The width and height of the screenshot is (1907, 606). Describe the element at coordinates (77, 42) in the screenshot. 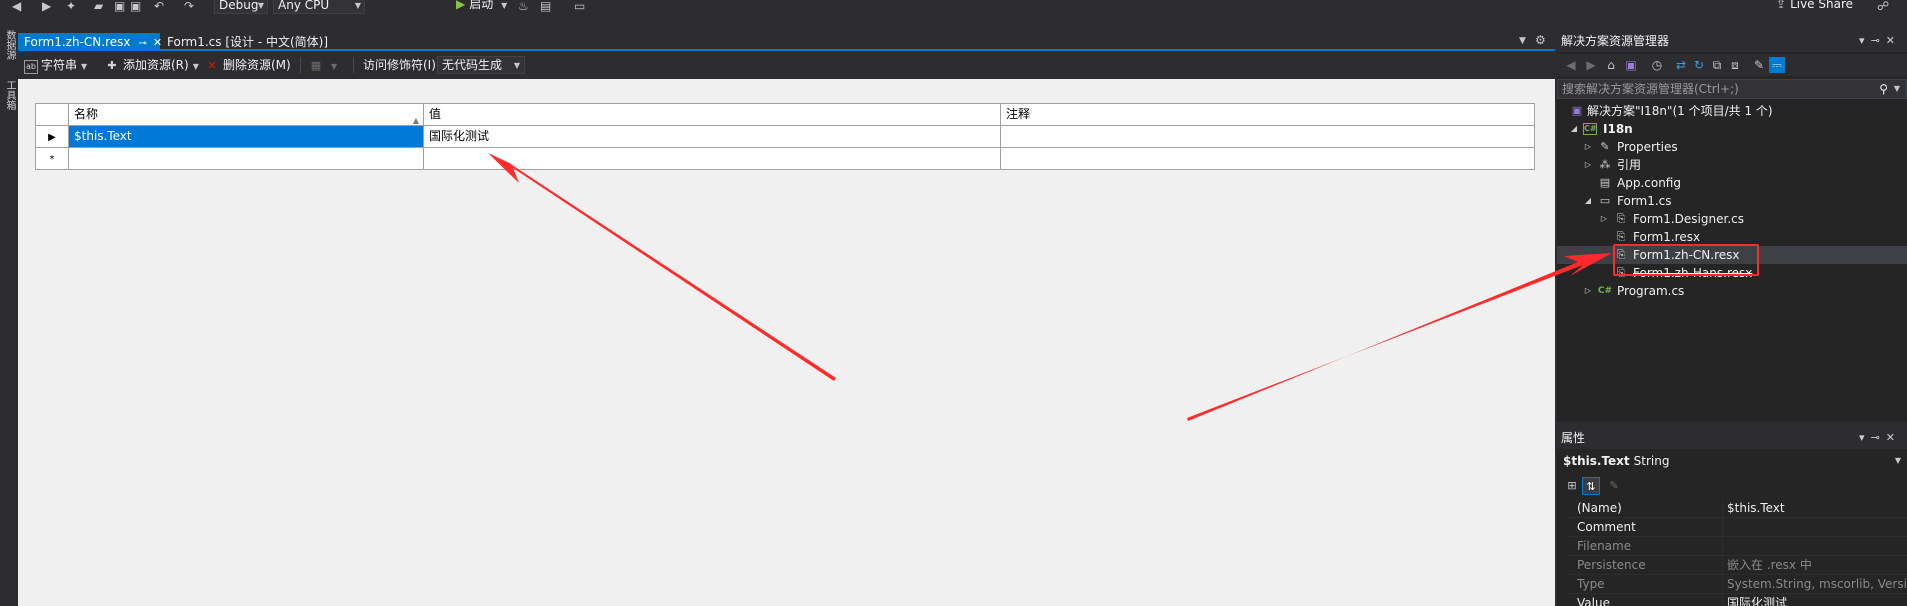

I see `tab-label: Form1.zh-CN.resx` at that location.